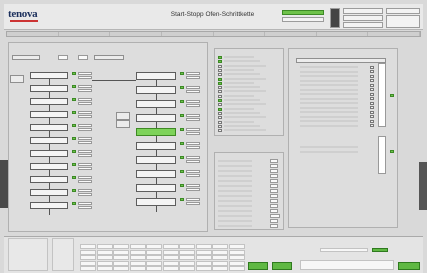  What do you see at coordinates (85, 138) in the screenshot?
I see `step-value-field` at bounding box center [85, 138].